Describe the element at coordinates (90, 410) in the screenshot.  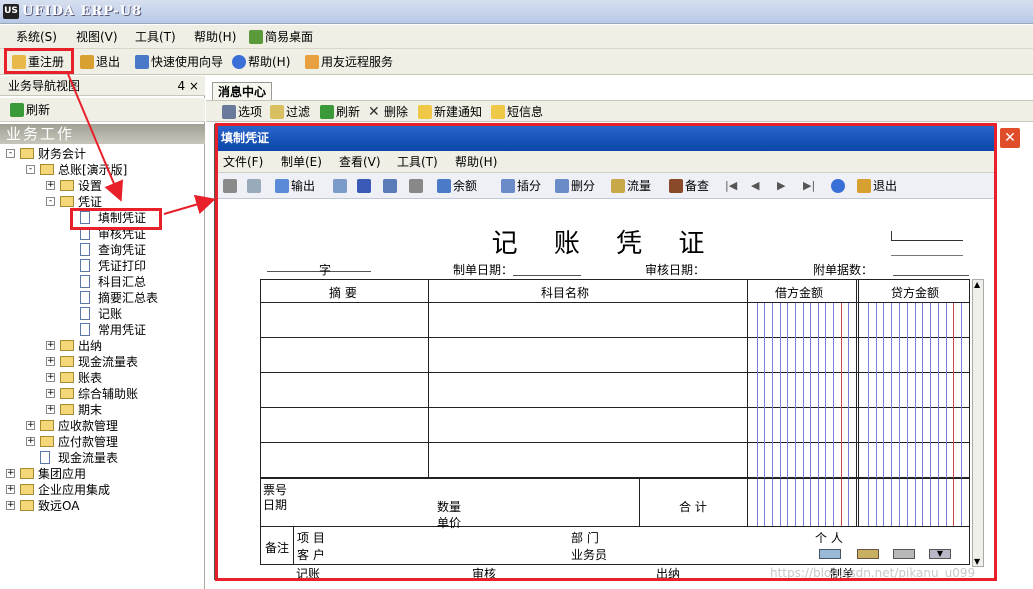
I see `tree-item-label: 期末` at that location.